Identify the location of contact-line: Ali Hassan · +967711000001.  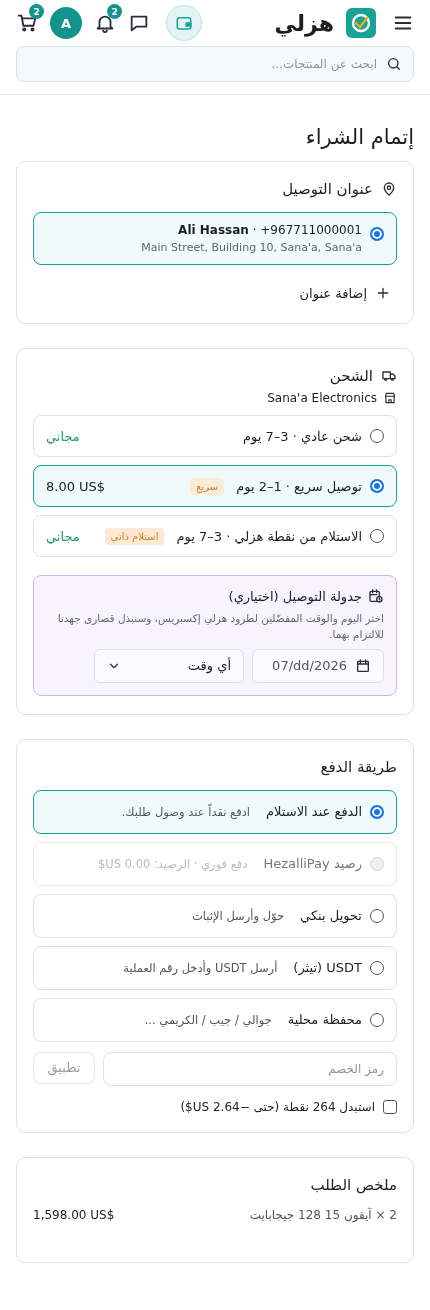
(269, 230).